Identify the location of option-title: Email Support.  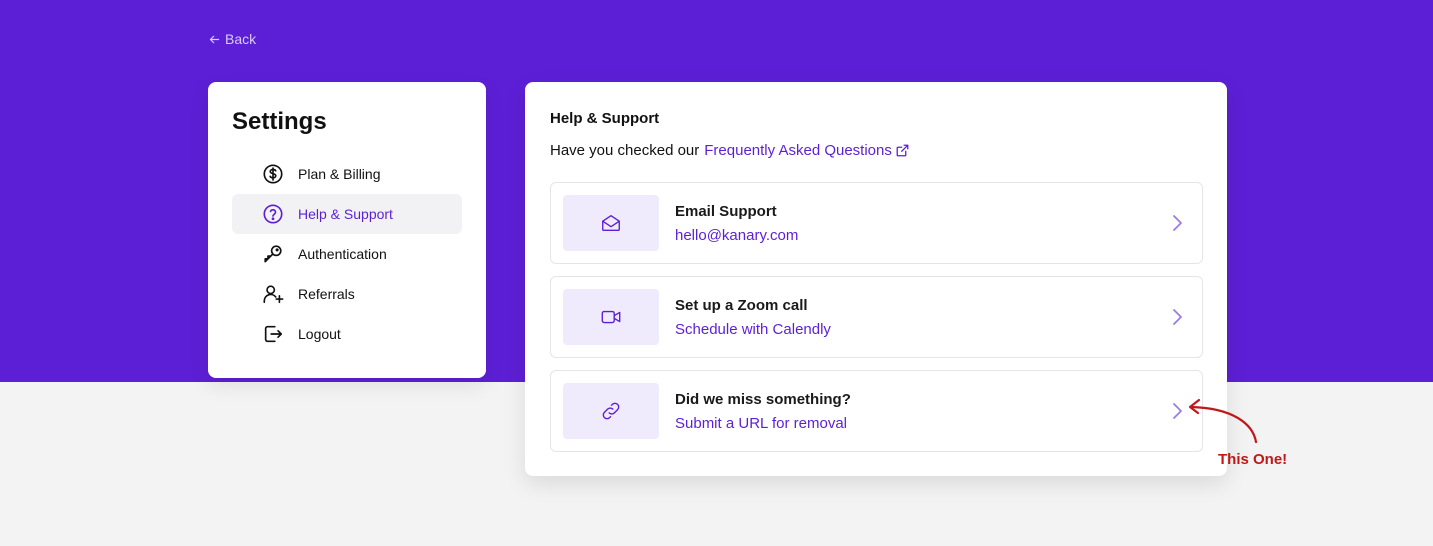
(726, 211).